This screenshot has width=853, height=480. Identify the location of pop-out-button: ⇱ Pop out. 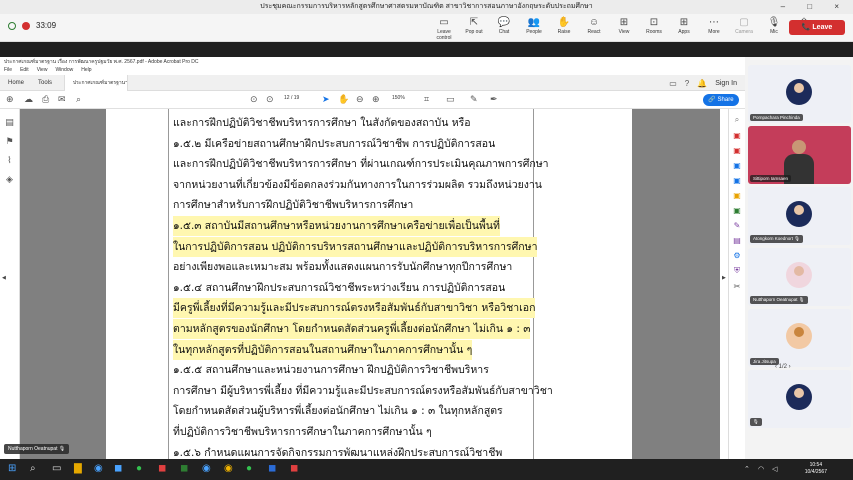
(474, 29).